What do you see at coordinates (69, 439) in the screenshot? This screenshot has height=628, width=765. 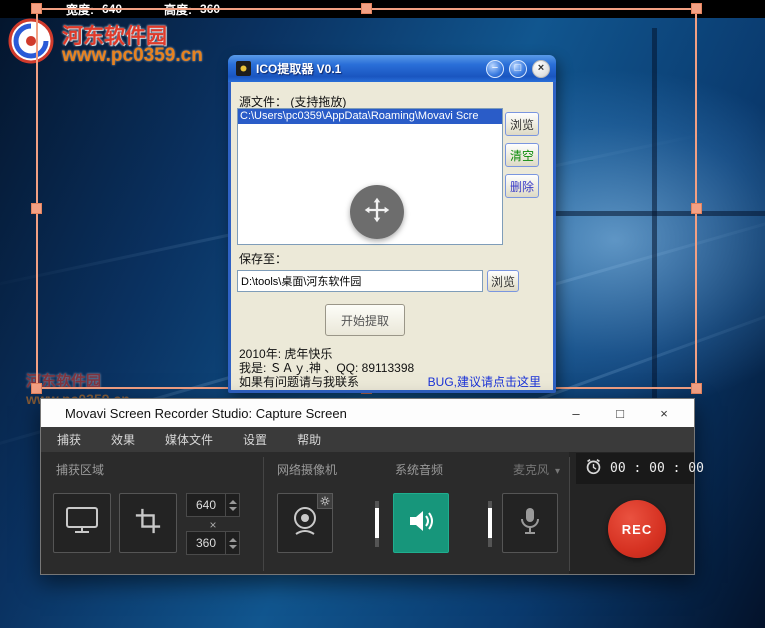 I see `menu-item-capture: 捕获` at bounding box center [69, 439].